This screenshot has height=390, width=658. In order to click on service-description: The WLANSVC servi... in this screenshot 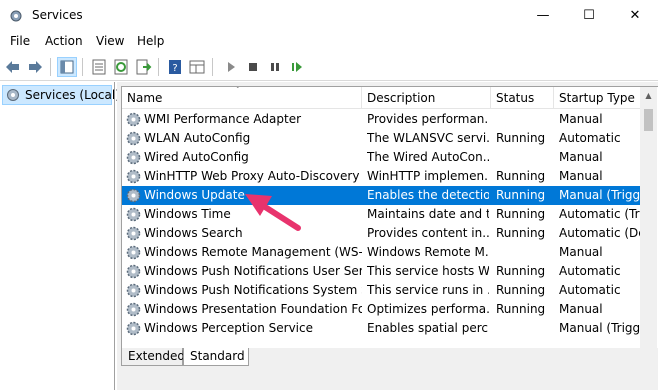, I will do `click(428, 138)`.